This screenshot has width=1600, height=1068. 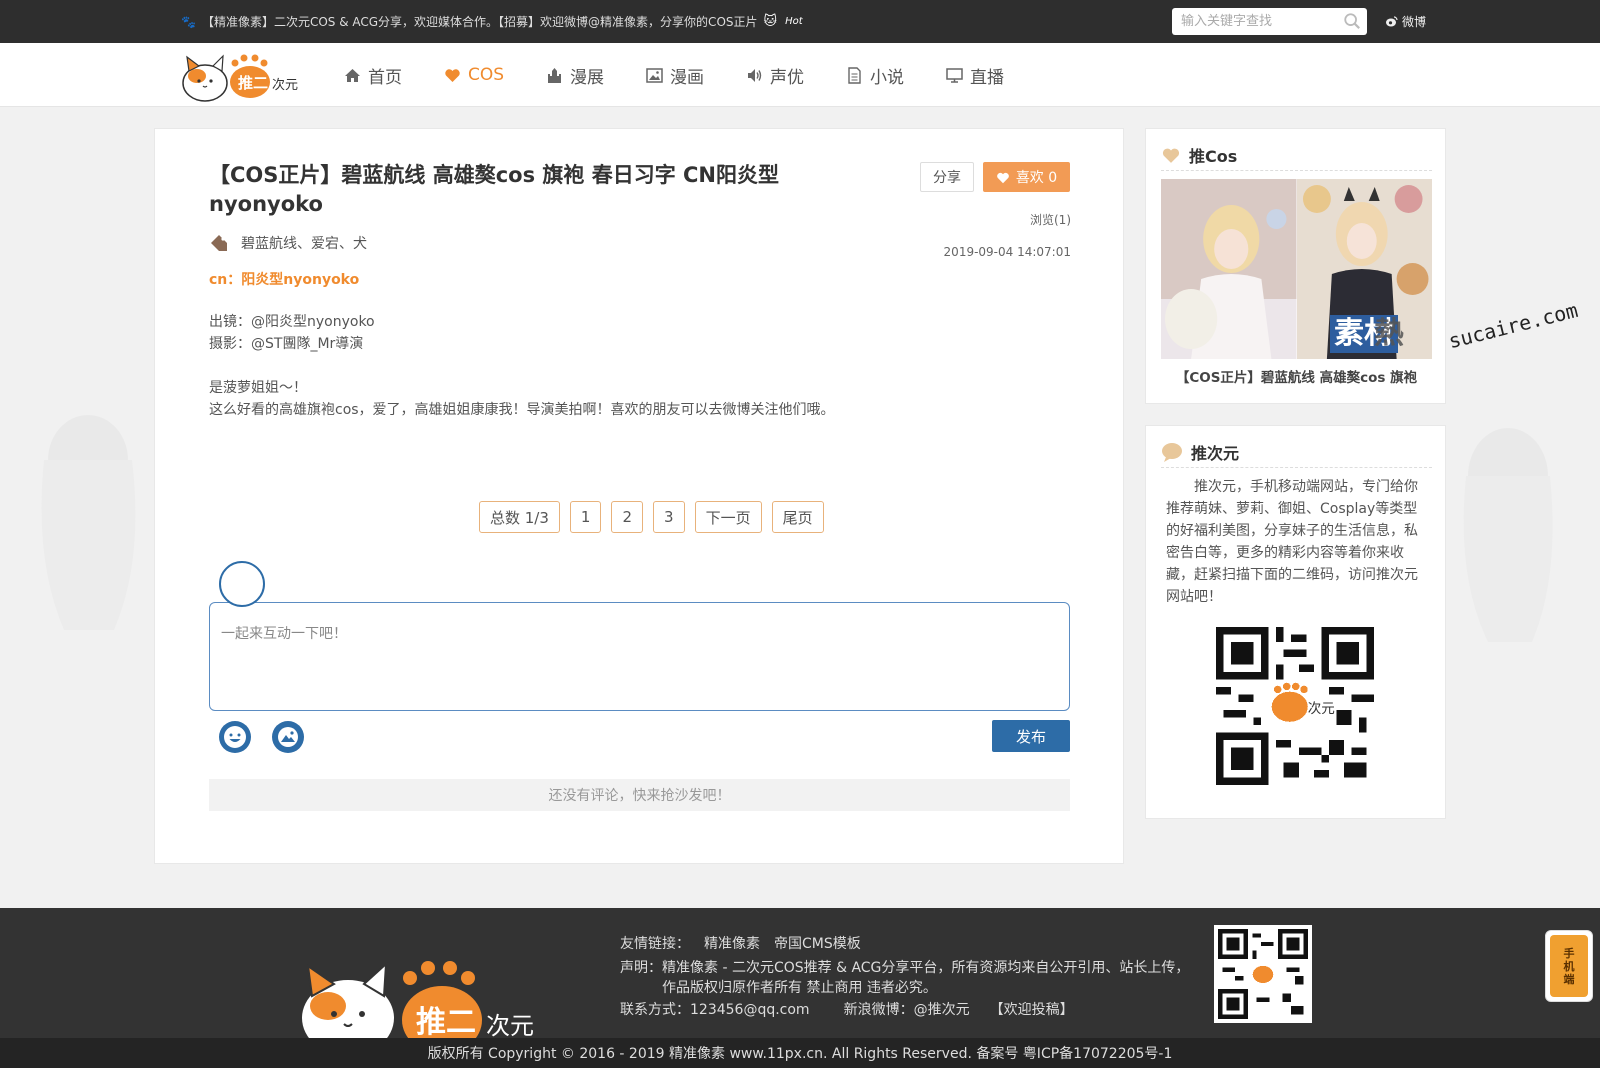 I want to click on document-icon, so click(x=854, y=75).